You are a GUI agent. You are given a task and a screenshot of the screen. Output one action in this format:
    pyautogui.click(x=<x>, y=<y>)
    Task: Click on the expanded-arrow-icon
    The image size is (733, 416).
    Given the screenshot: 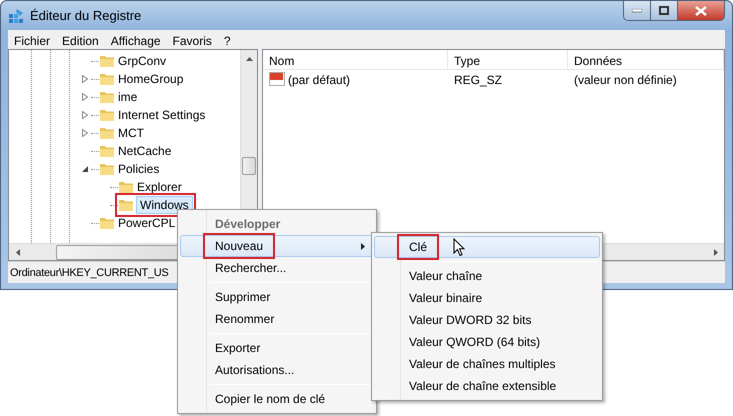 What is the action you would take?
    pyautogui.click(x=85, y=169)
    